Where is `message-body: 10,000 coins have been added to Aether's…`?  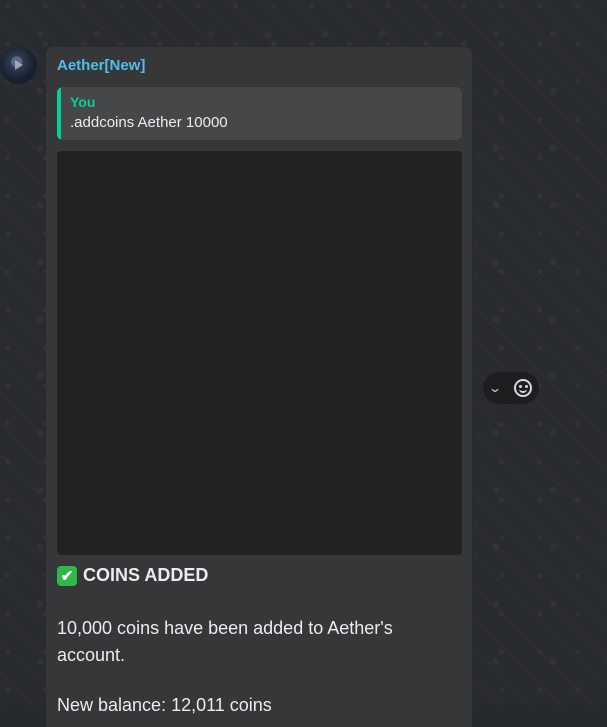 message-body: 10,000 coins have been added to Aether's… is located at coordinates (225, 641).